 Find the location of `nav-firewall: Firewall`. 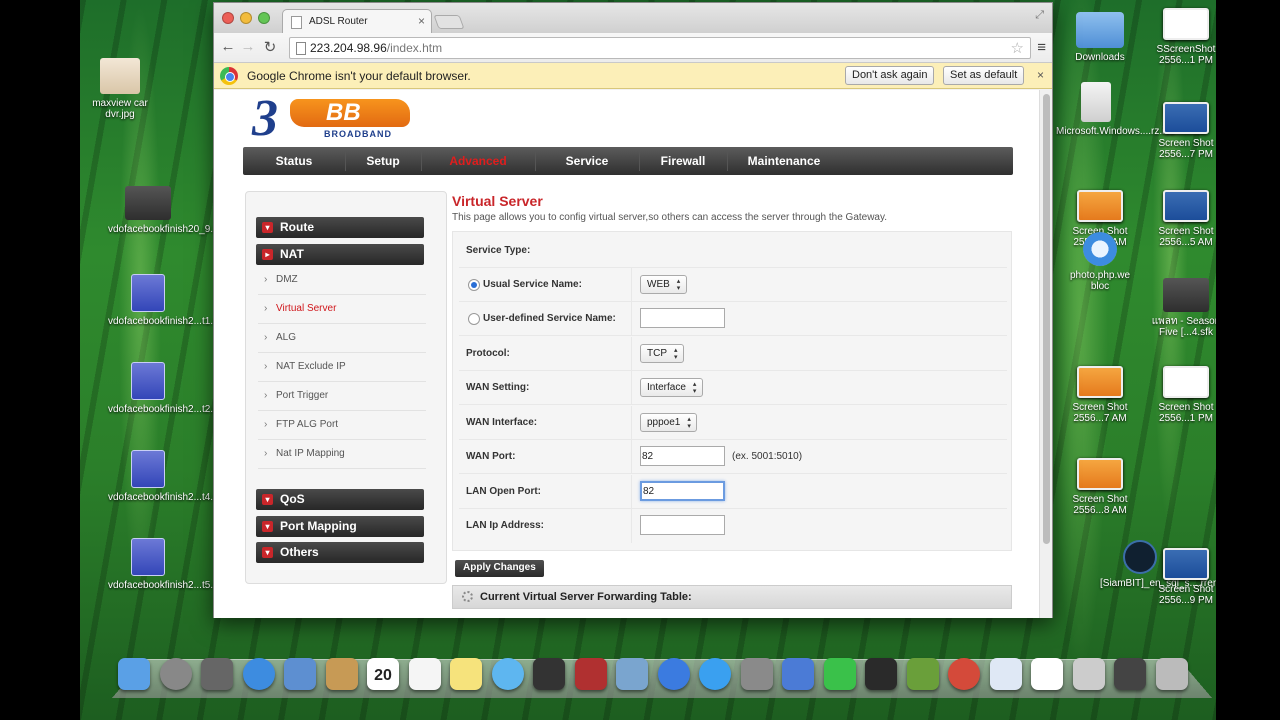

nav-firewall: Firewall is located at coordinates (683, 161).